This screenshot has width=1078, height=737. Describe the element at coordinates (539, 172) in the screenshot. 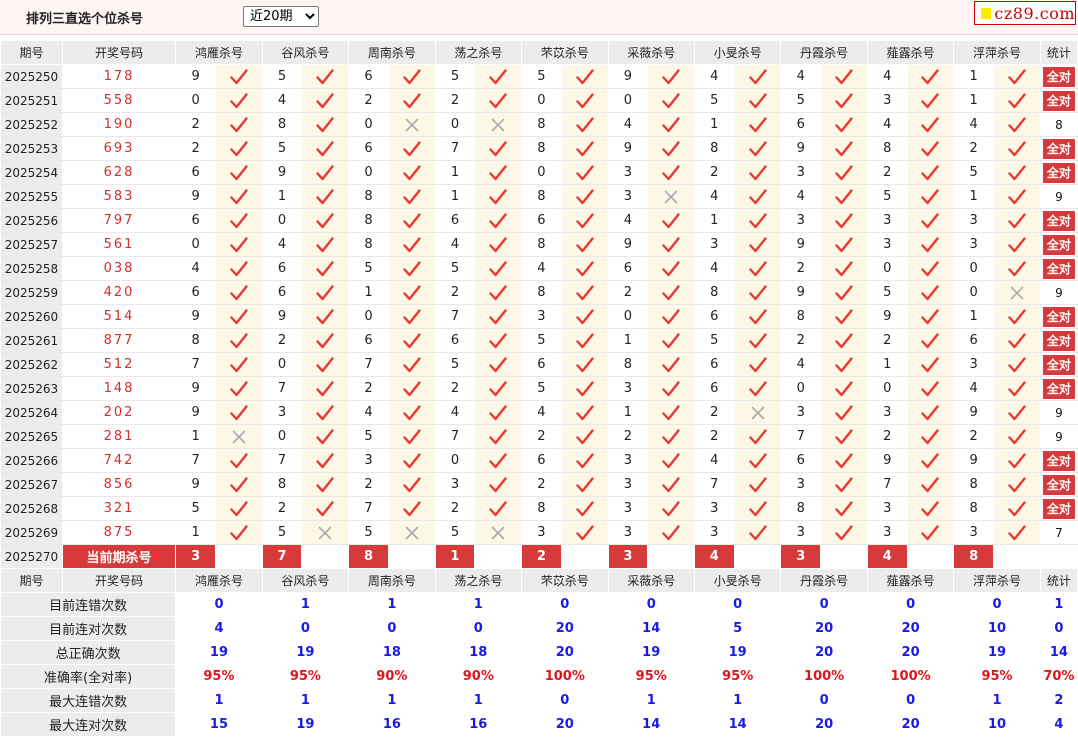

I see `table-row: 2025254 628 6 9 0 1 0 3 2 3 2 5 全对` at that location.